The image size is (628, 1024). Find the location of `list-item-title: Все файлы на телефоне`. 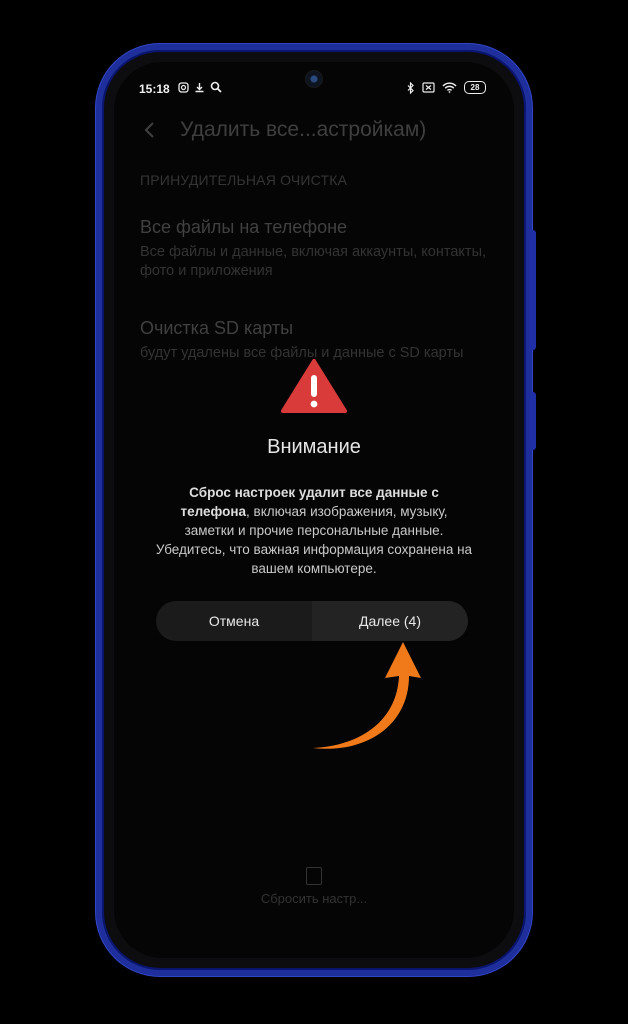

list-item-title: Все файлы на телефоне is located at coordinates (244, 227).